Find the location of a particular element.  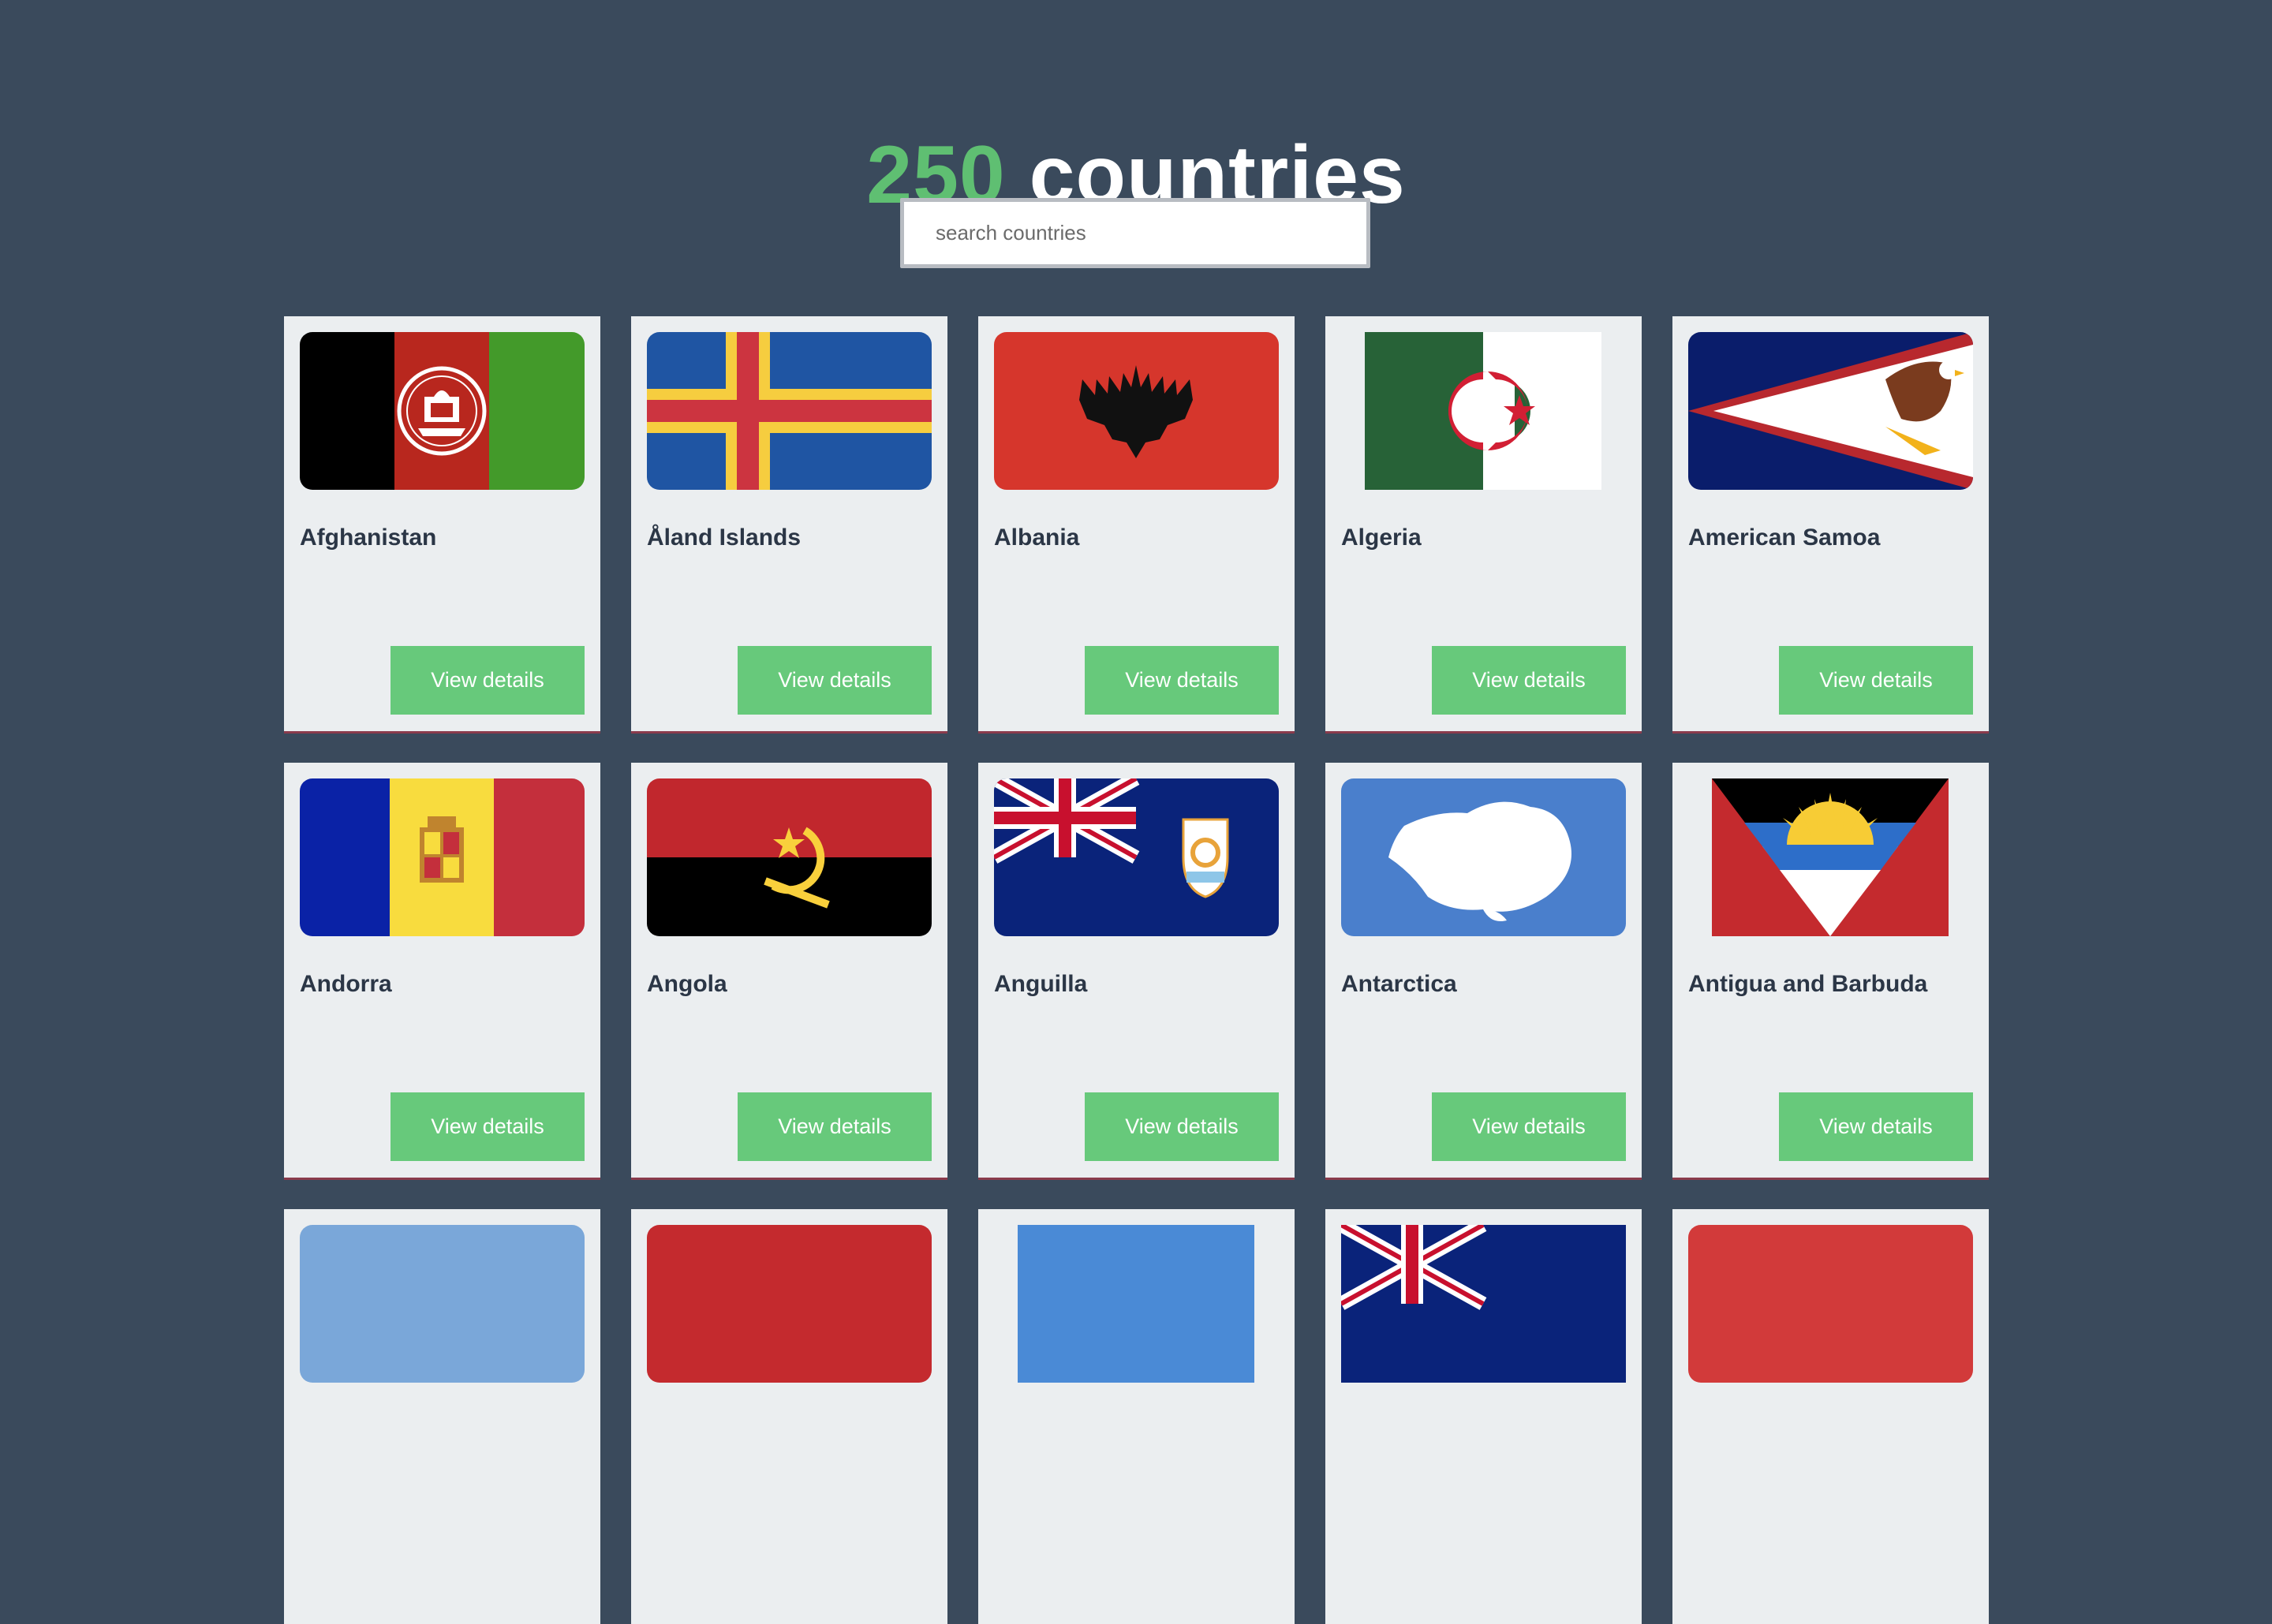

country-card: Albania View details is located at coordinates (1137, 523).